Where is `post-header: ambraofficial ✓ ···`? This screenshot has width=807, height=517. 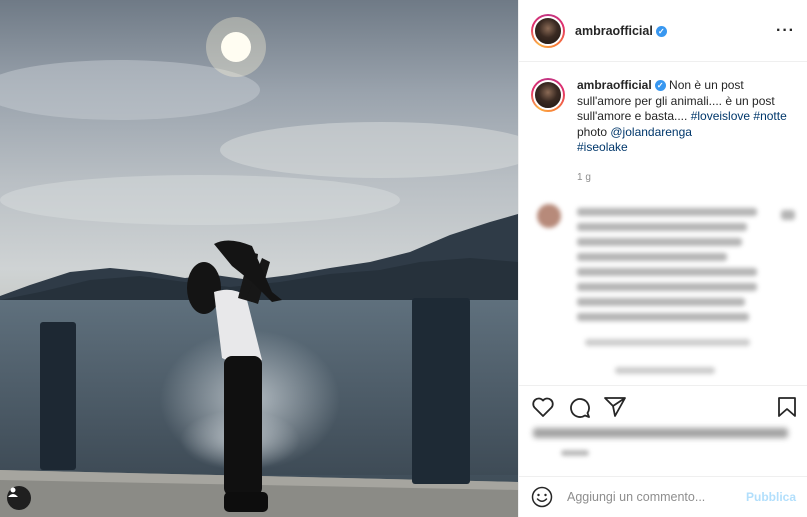
post-header: ambraofficial ✓ ··· is located at coordinates (663, 31).